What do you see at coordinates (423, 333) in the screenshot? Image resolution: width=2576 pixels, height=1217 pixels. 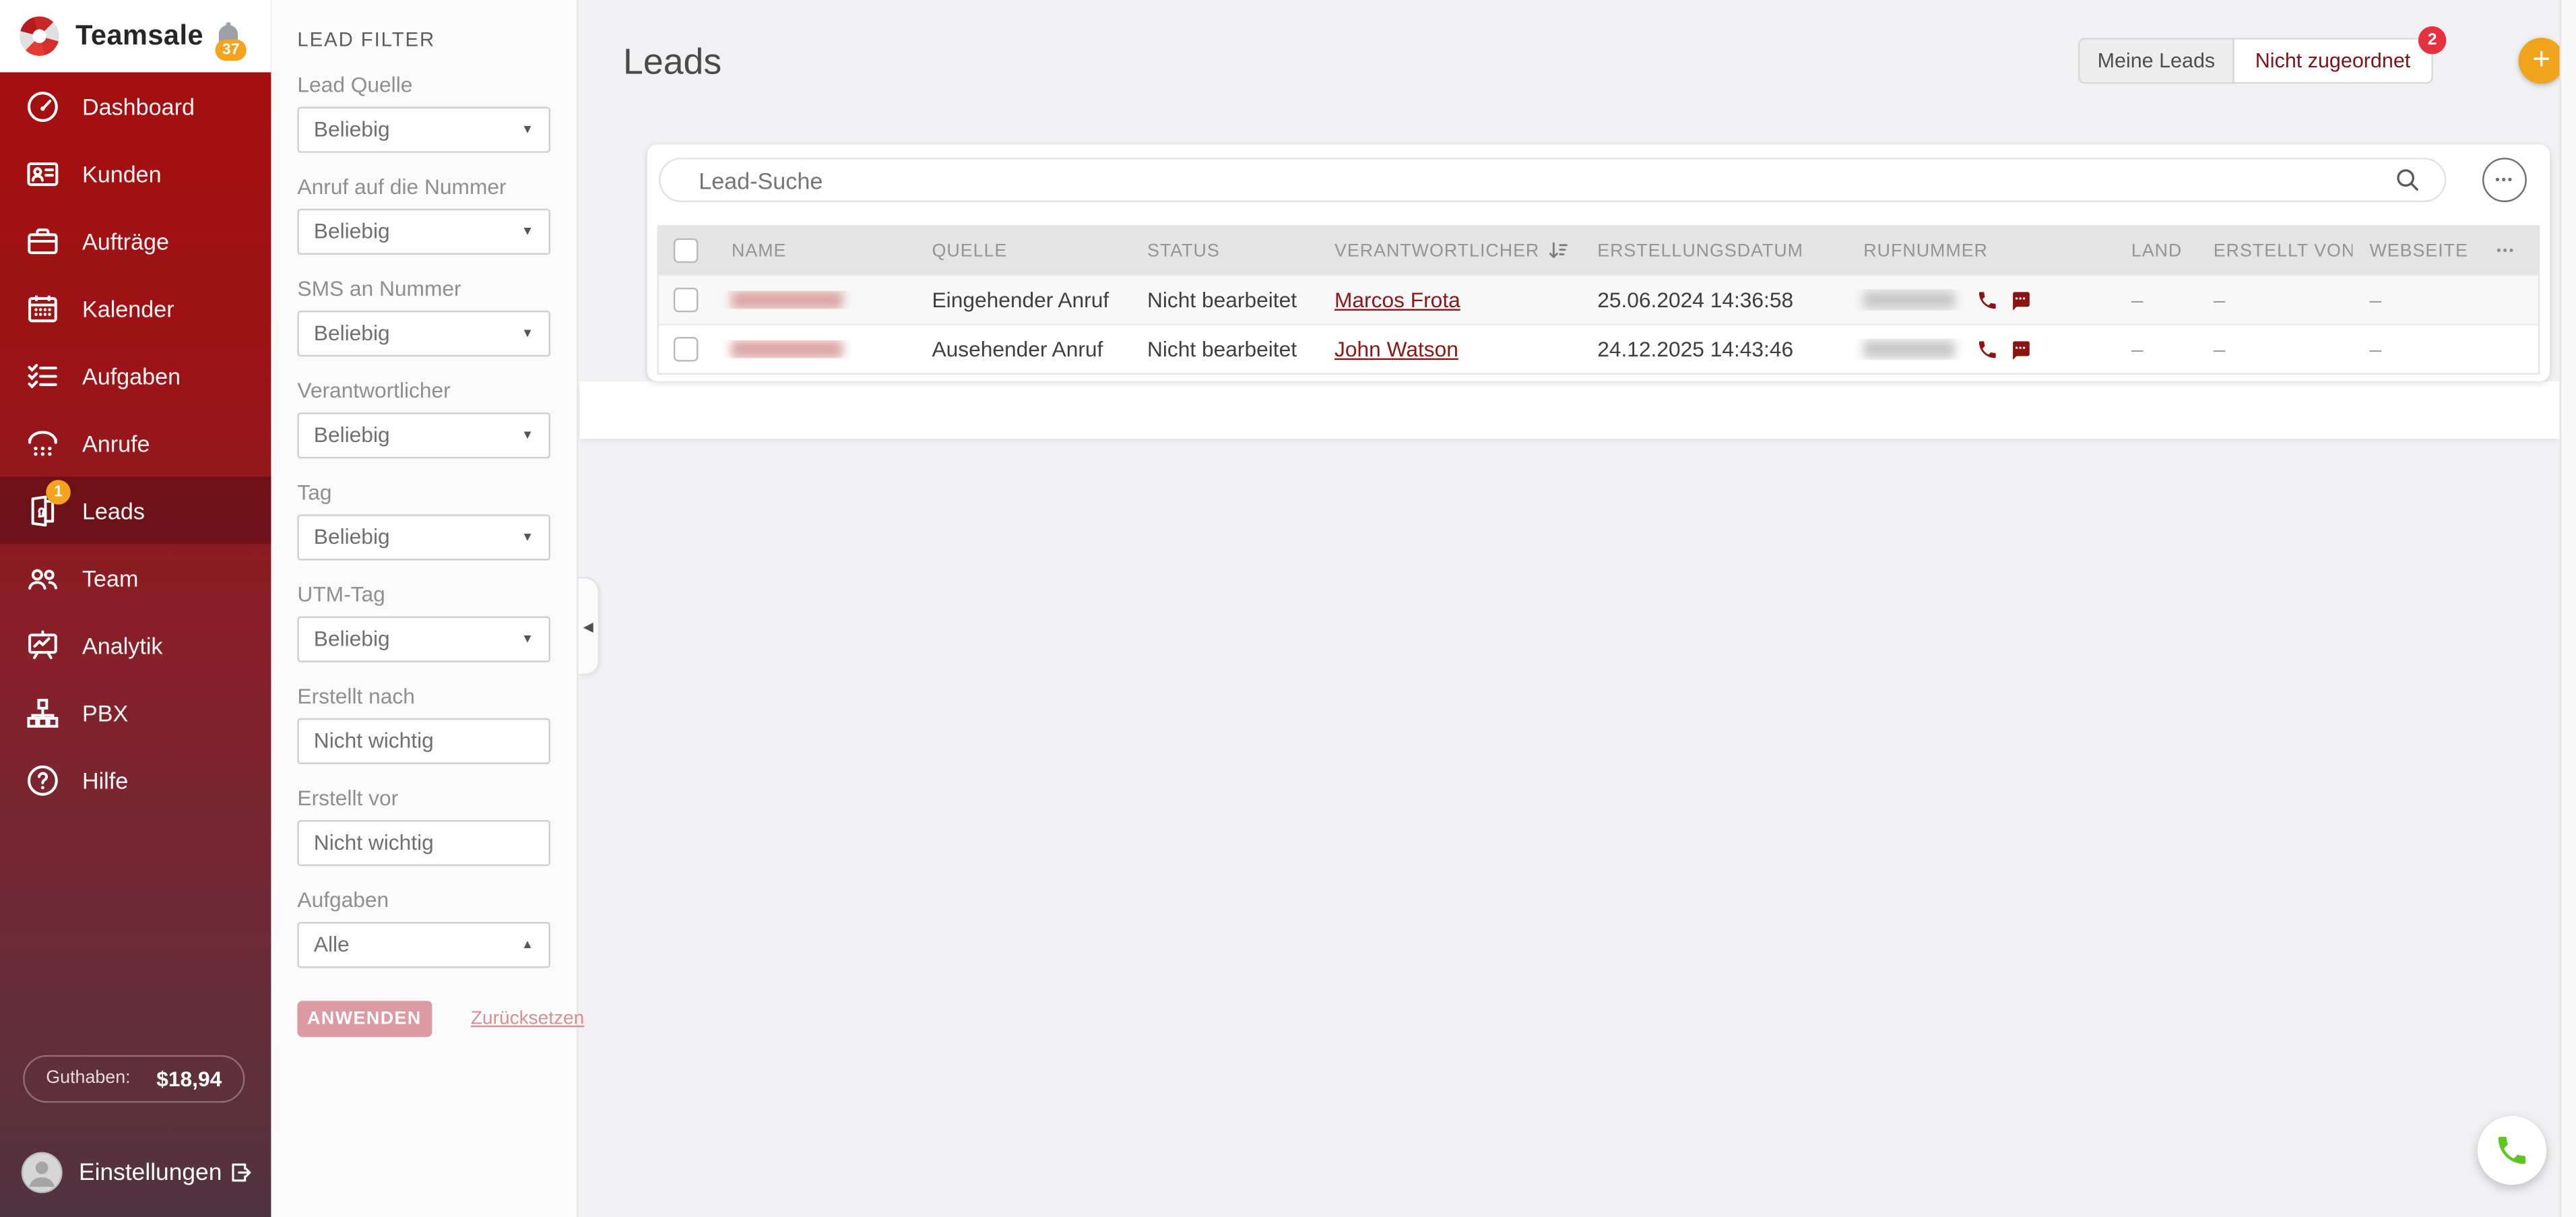 I see `sms-nummer-select: Beliebig ▼` at bounding box center [423, 333].